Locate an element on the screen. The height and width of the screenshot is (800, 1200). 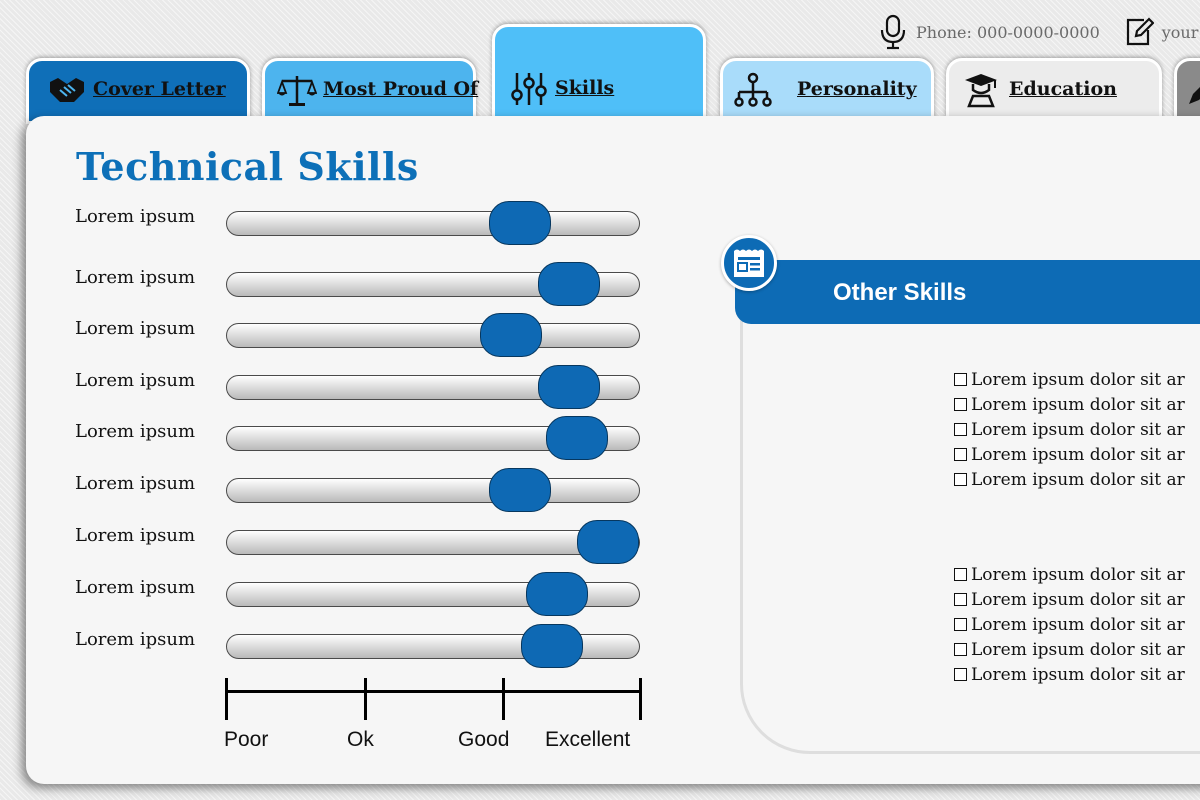
tab-more is located at coordinates (1187, 91).